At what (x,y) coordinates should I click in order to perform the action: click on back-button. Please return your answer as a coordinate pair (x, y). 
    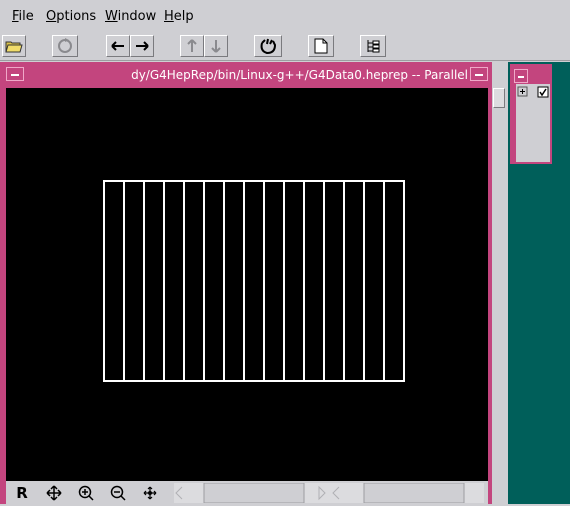
    Looking at the image, I should click on (118, 46).